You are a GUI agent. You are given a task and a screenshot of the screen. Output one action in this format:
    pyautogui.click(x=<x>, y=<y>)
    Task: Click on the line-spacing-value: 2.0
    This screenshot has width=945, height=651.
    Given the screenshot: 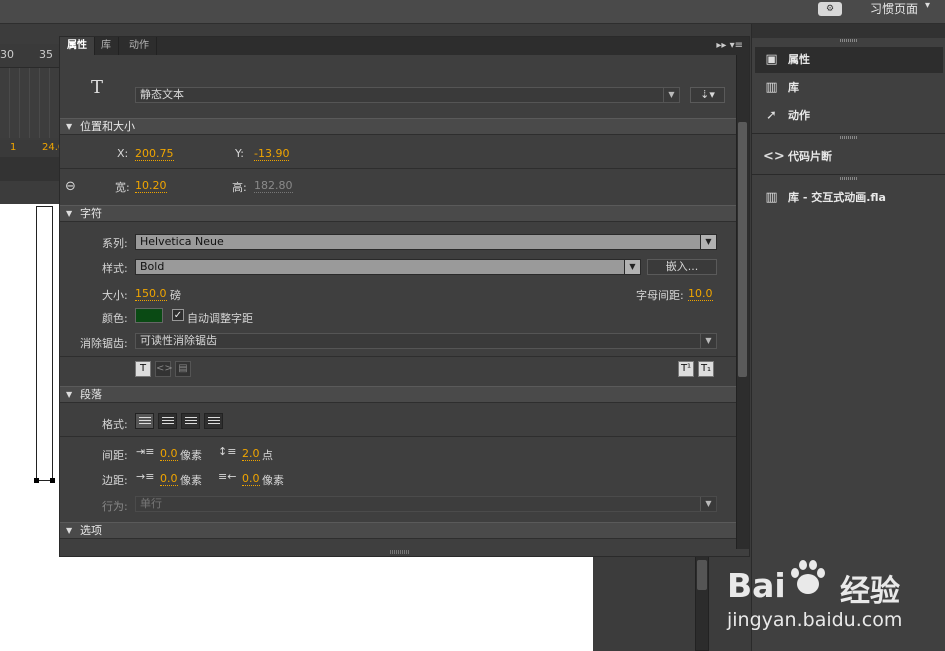 What is the action you would take?
    pyautogui.click(x=251, y=454)
    